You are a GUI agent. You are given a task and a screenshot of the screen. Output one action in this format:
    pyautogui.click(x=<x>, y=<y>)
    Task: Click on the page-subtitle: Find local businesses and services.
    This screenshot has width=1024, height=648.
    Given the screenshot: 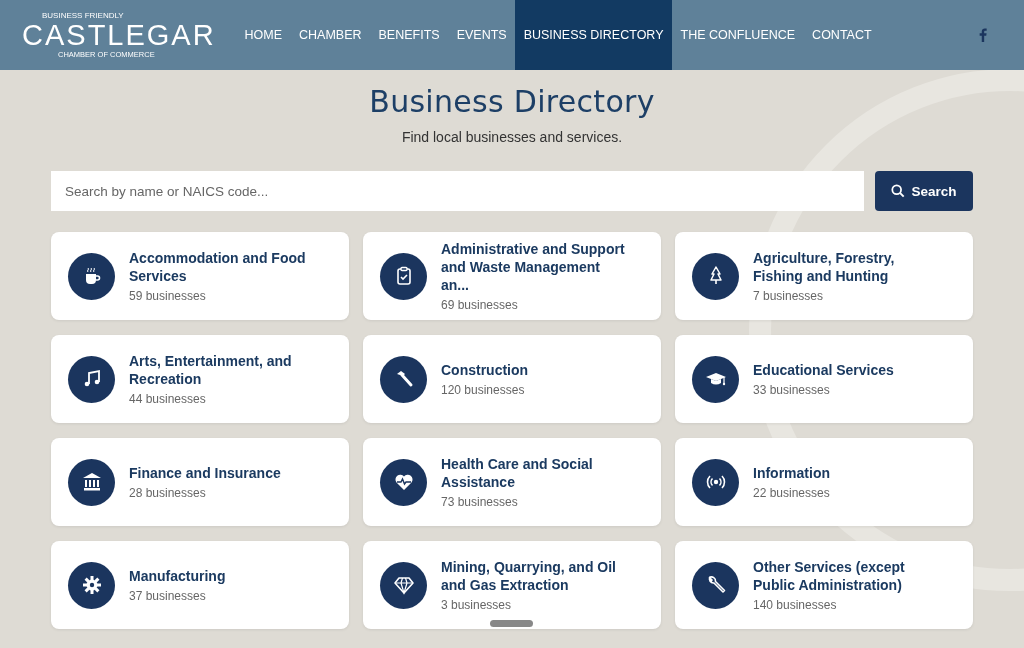 What is the action you would take?
    pyautogui.click(x=512, y=137)
    